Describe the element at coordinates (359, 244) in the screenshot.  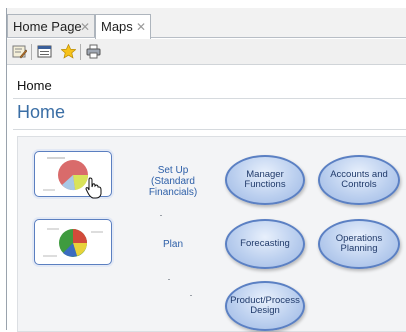
I see `map-node-operations-planning: Operations Planning` at that location.